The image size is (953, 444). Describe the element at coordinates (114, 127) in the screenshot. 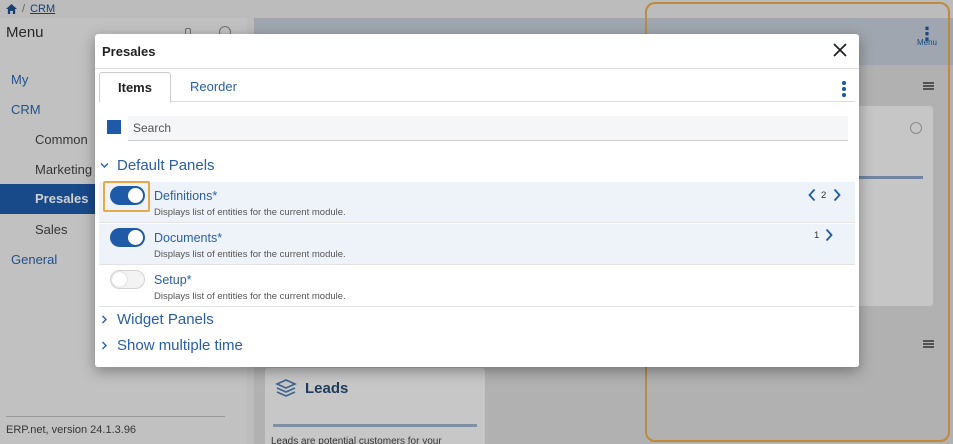

I see `select-all-checkbox` at that location.